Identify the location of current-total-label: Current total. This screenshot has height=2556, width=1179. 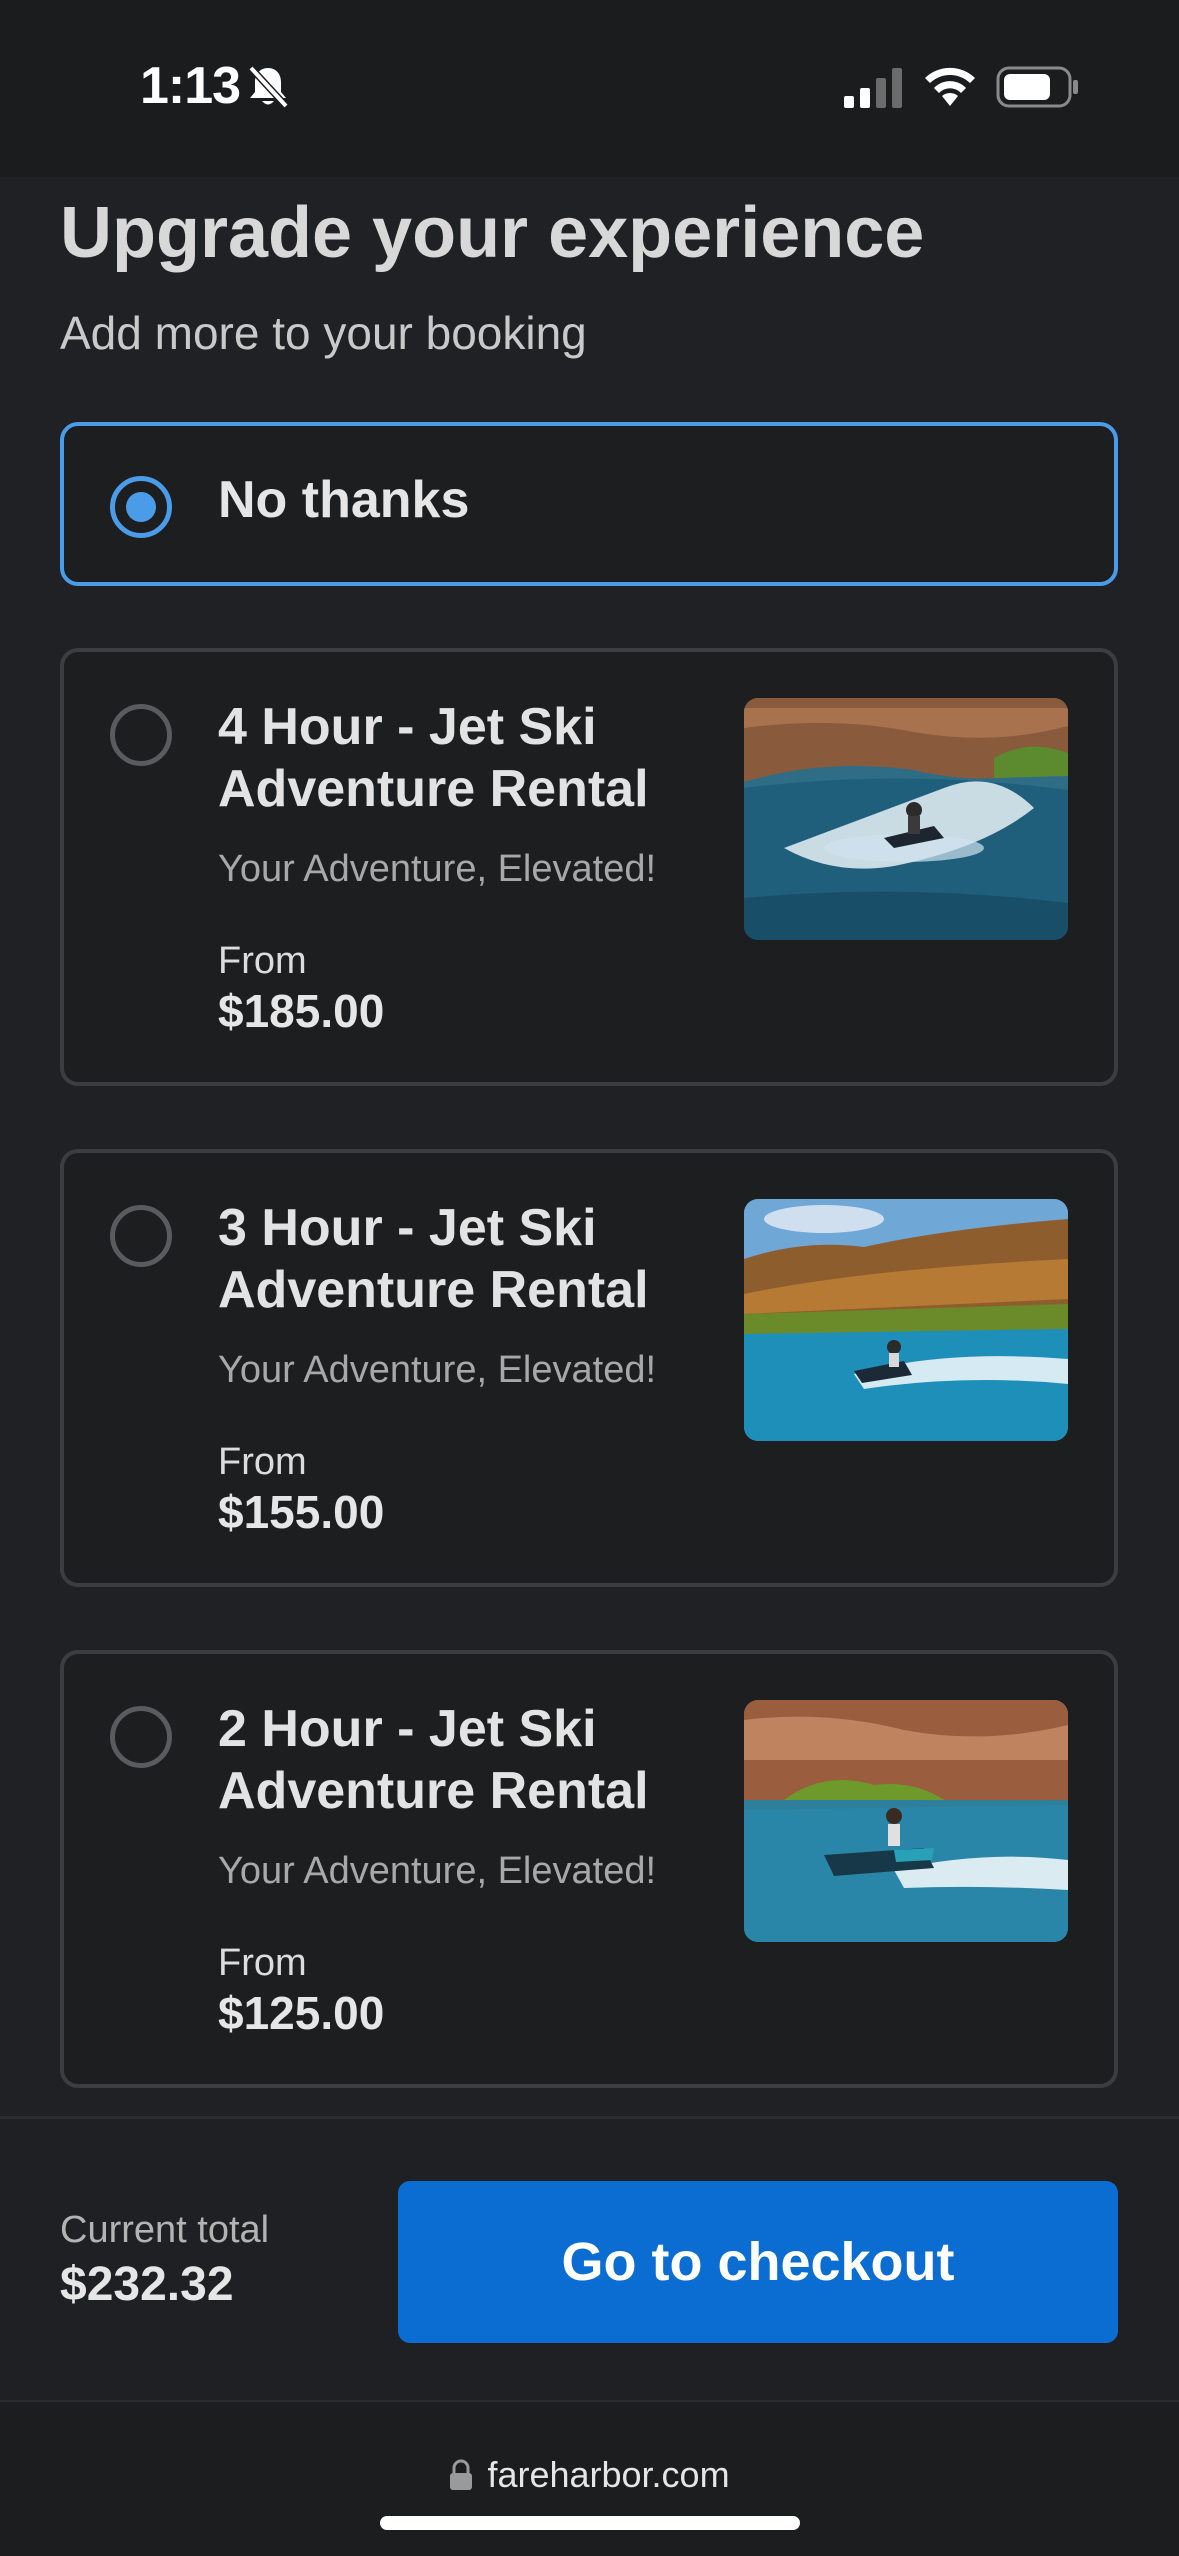
(165, 2230).